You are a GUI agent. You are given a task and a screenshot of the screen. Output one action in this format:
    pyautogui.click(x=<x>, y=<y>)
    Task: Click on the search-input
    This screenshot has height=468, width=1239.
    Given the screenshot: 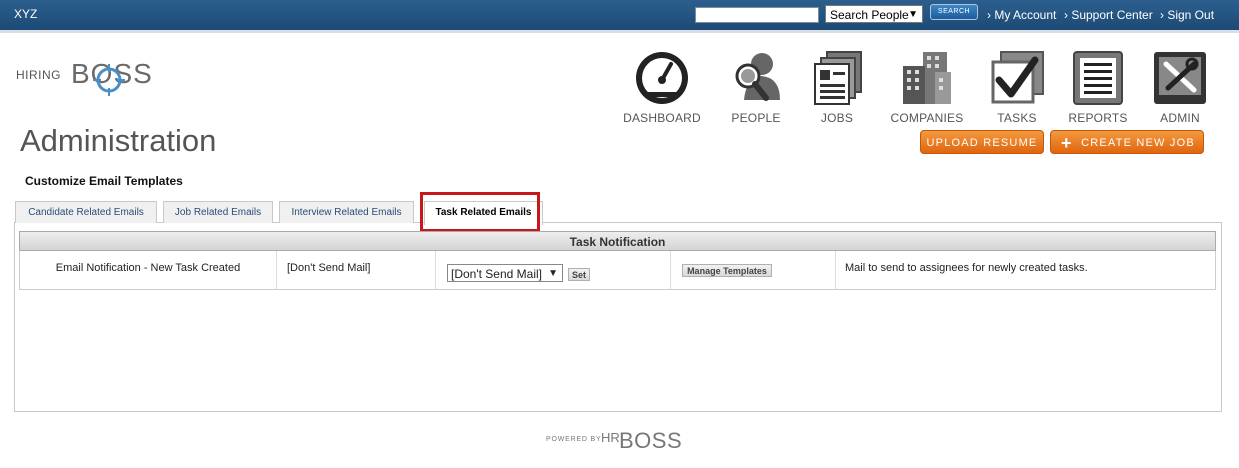 What is the action you would take?
    pyautogui.click(x=757, y=15)
    